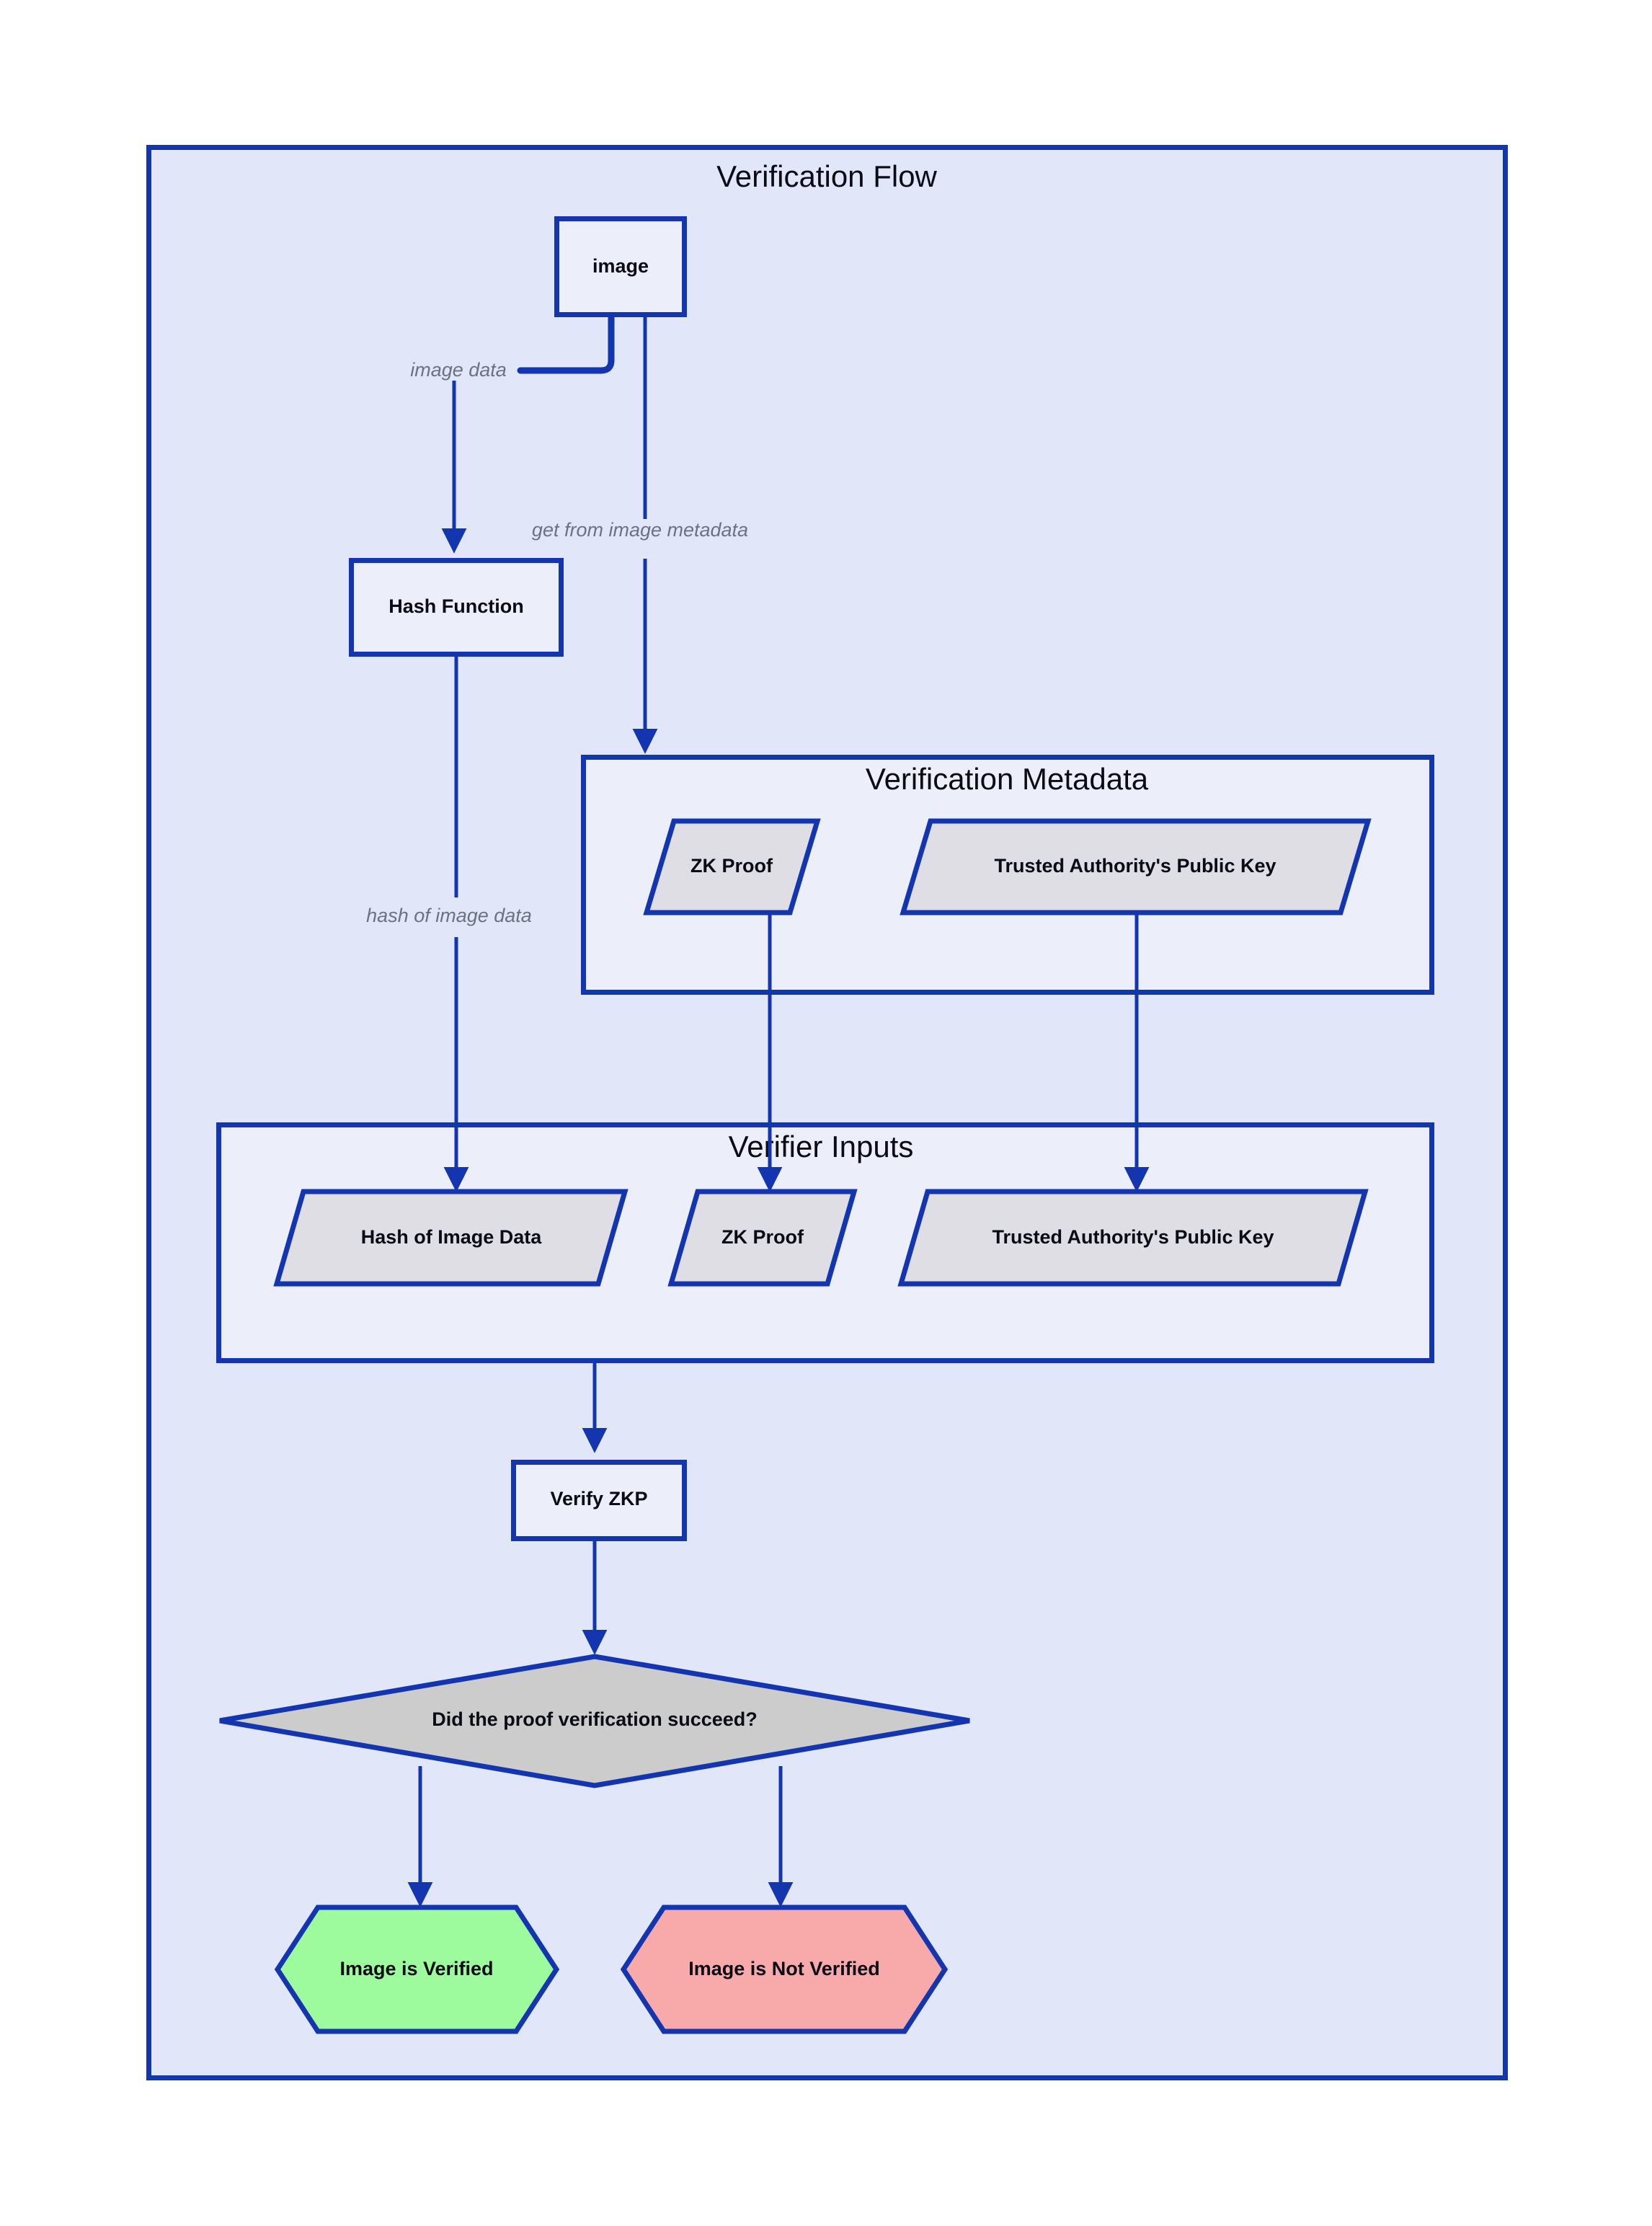 This screenshot has width=1652, height=2226. Describe the element at coordinates (449, 915) in the screenshot. I see `edge-label-hash-of-image-data: hash of image data` at that location.